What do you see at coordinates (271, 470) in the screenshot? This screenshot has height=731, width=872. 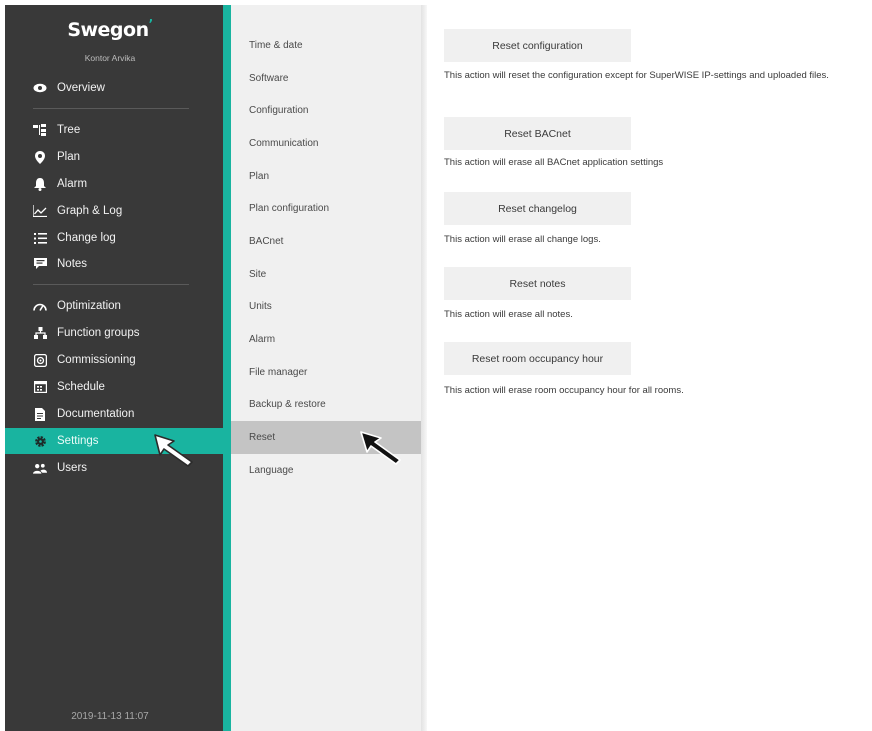 I see `submenu-item-label: Language` at bounding box center [271, 470].